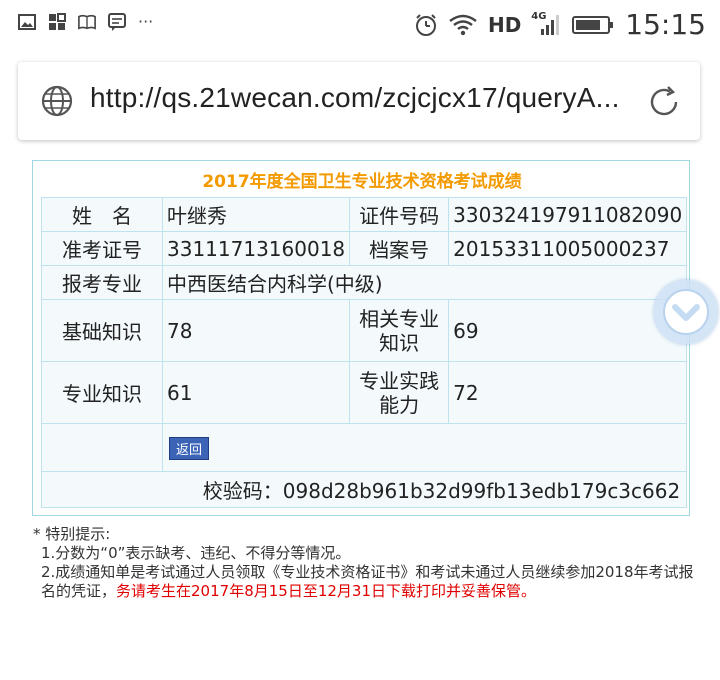 This screenshot has width=720, height=680. Describe the element at coordinates (72, 534) in the screenshot. I see `notes-heading: * 特别提示:` at that location.